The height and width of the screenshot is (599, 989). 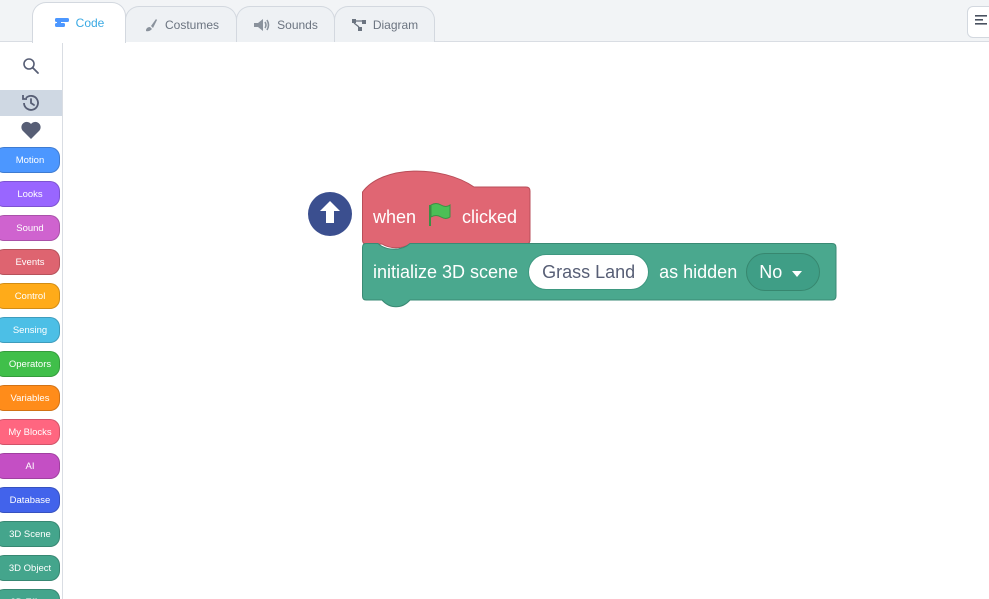 I want to click on heart-icon, so click(x=31, y=130).